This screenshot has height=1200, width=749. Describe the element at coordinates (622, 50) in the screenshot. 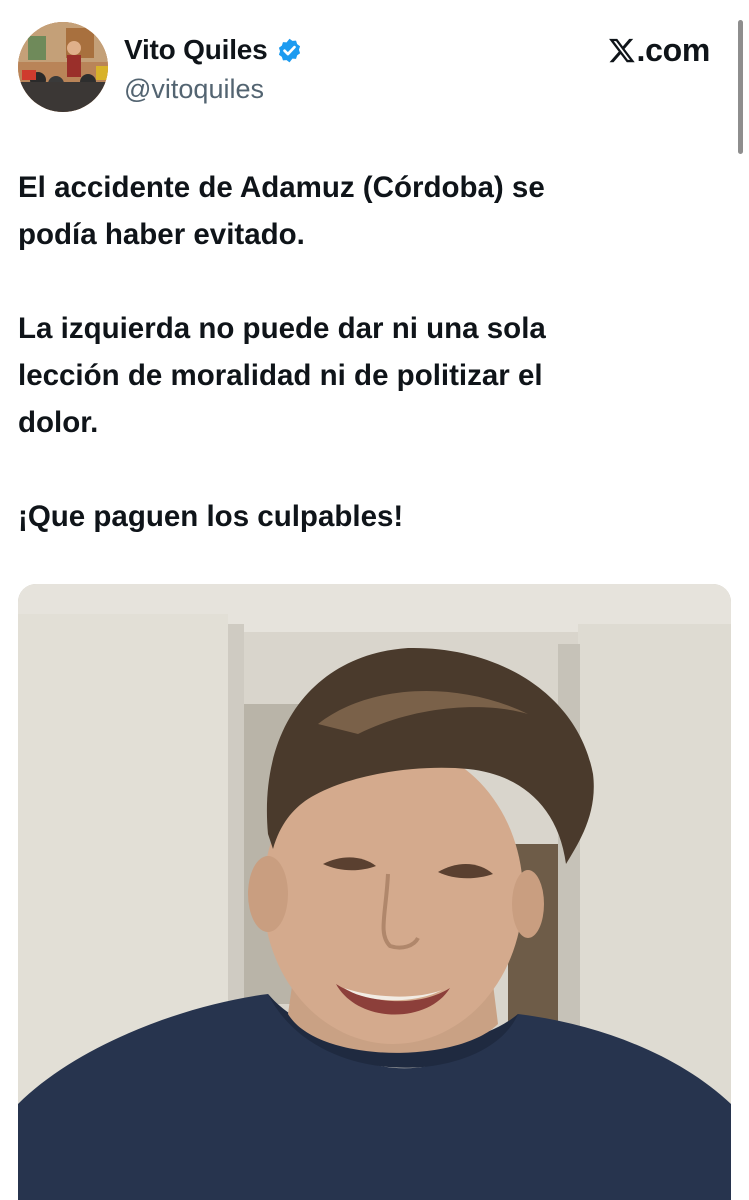

I see `x-logo-icon` at that location.